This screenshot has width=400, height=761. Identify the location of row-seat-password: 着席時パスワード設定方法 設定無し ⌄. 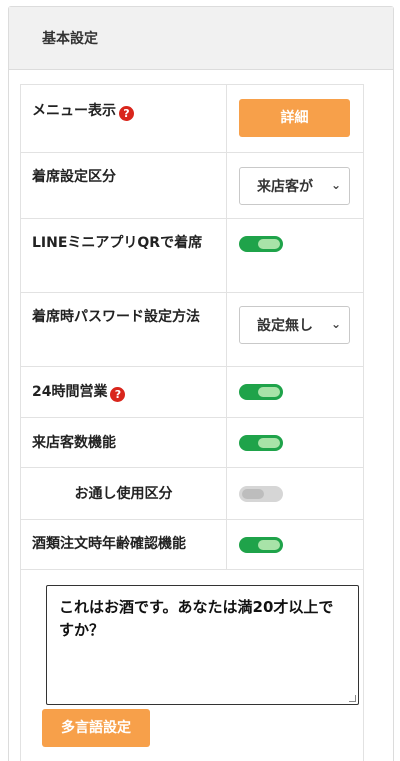
(192, 330).